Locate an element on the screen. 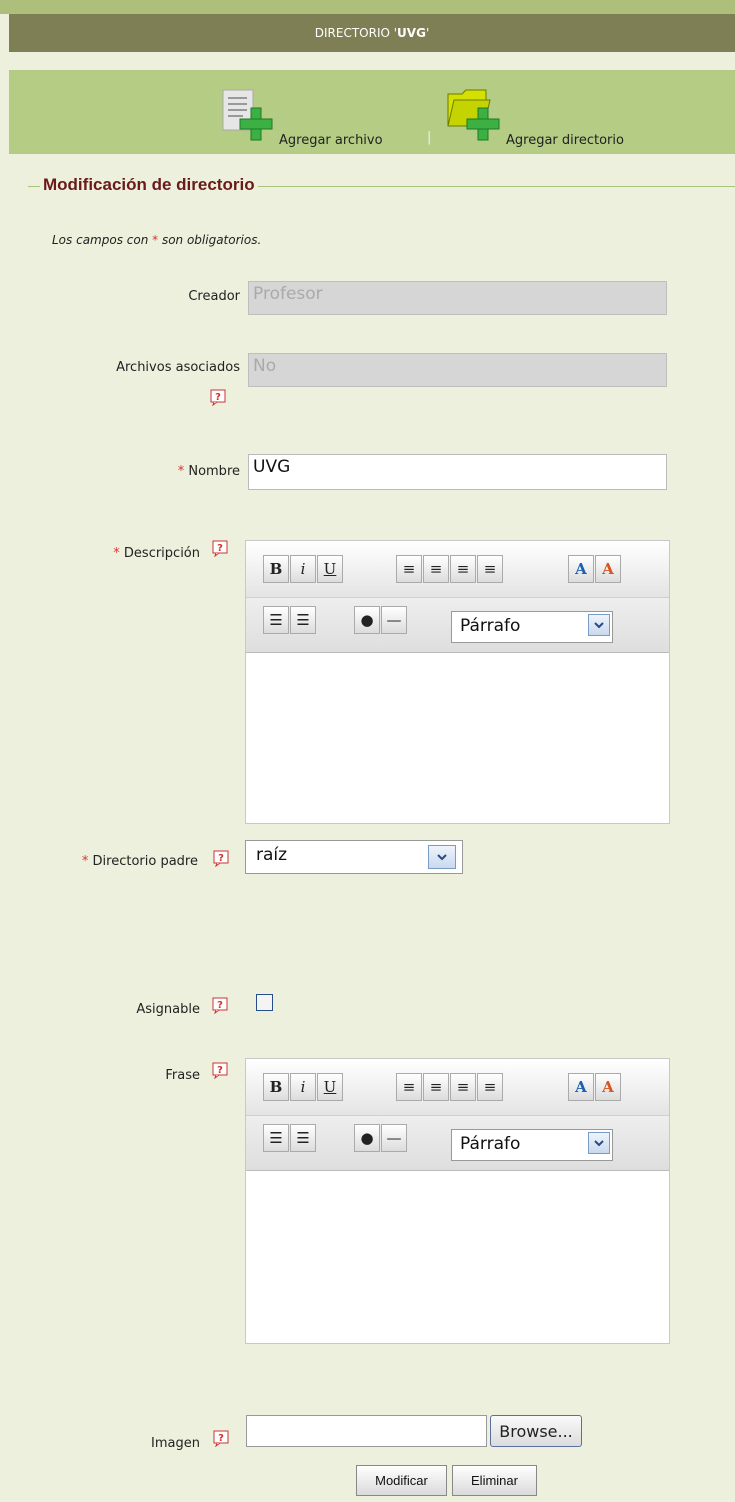 The image size is (735, 1502). nombre-label: * Nombre is located at coordinates (190, 471).